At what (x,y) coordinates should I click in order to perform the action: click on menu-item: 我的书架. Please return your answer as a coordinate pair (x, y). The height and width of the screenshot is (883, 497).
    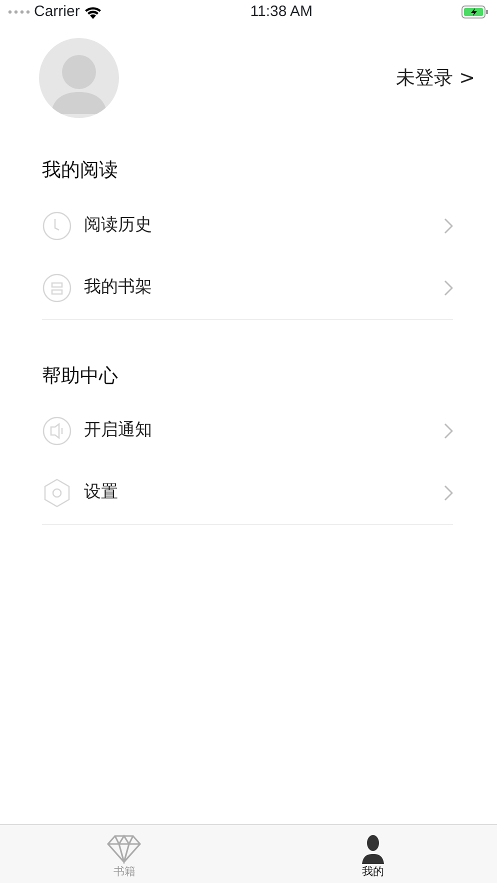
    Looking at the image, I should click on (247, 287).